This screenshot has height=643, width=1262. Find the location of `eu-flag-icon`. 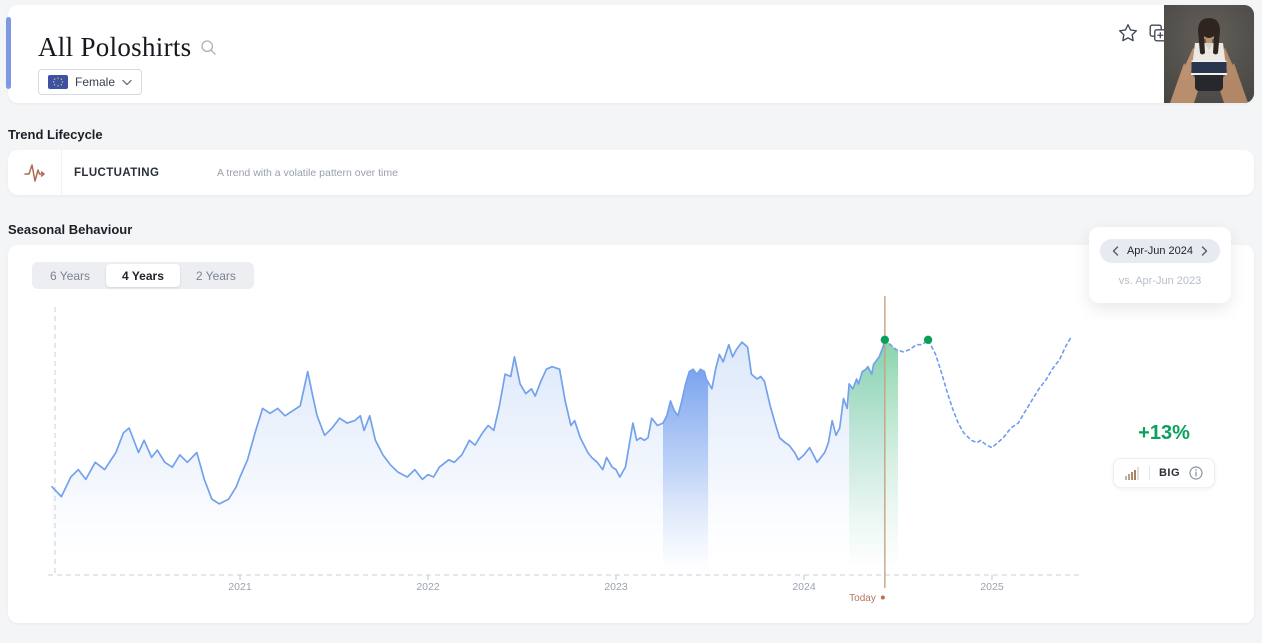

eu-flag-icon is located at coordinates (58, 82).